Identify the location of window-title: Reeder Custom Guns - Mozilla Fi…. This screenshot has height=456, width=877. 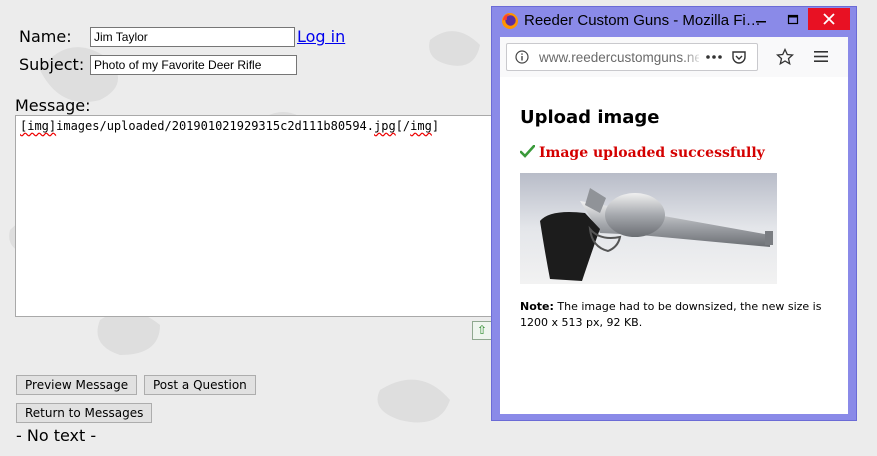
(642, 20).